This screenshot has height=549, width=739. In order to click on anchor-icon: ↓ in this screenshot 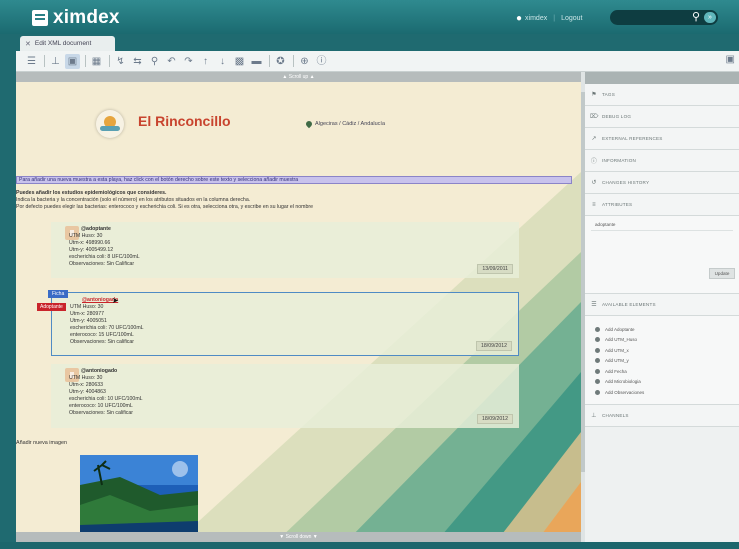, I will do `click(222, 61)`.